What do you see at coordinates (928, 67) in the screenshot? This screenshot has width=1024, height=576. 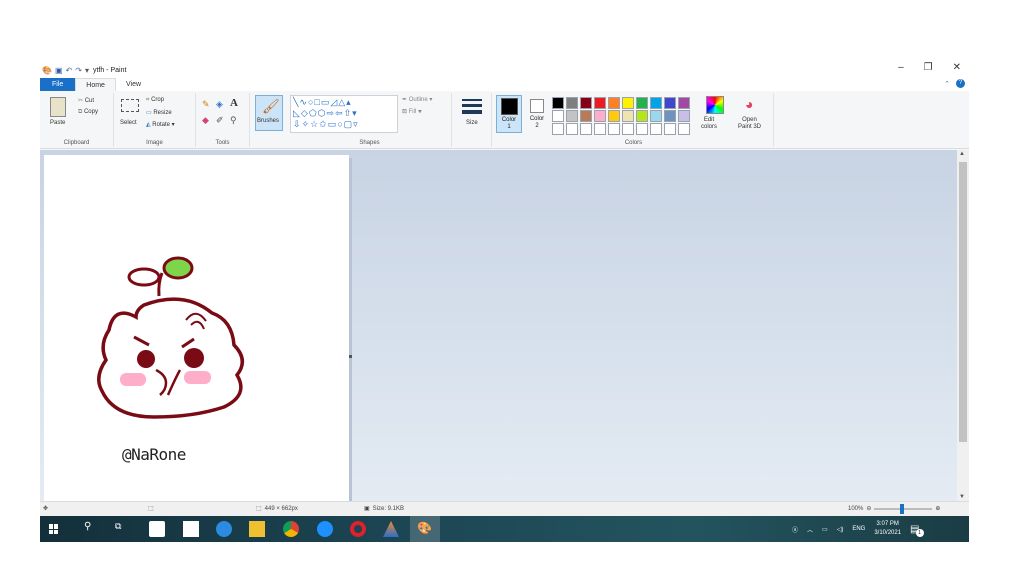 I see `maximize-button: ❐` at bounding box center [928, 67].